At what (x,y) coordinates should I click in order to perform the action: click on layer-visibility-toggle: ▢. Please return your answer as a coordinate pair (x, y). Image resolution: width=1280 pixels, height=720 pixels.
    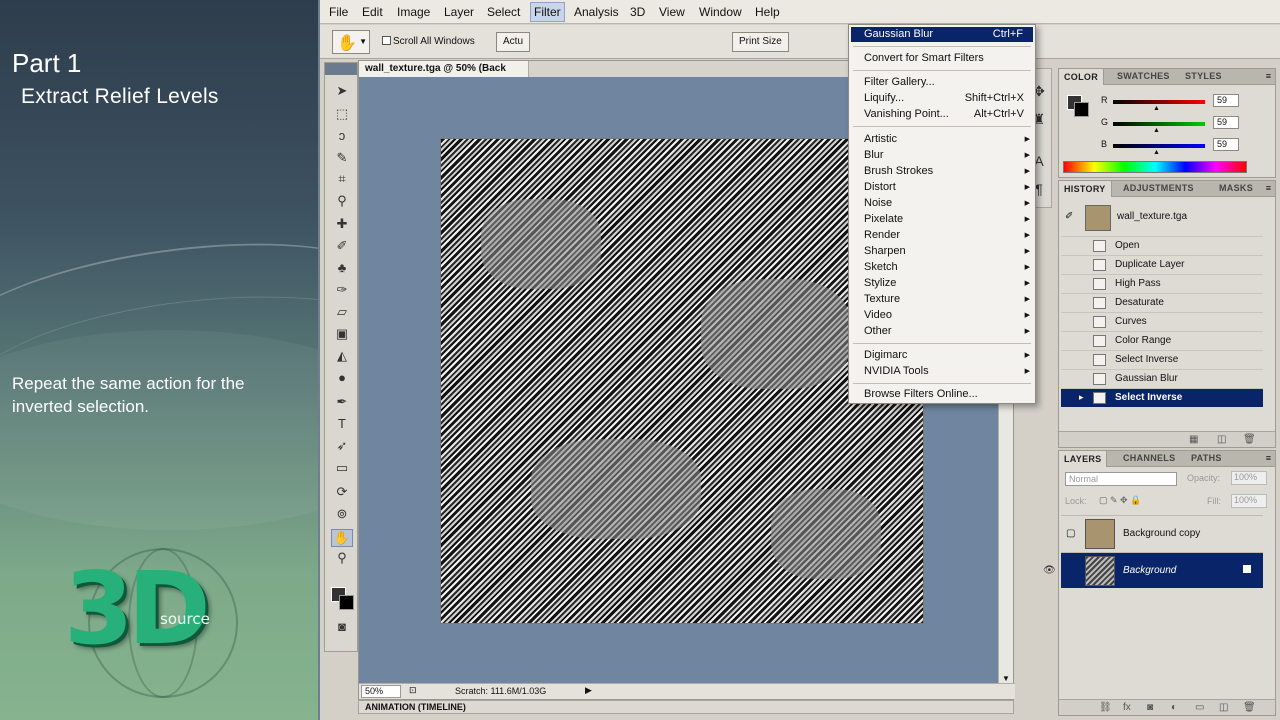
    Looking at the image, I should click on (1070, 533).